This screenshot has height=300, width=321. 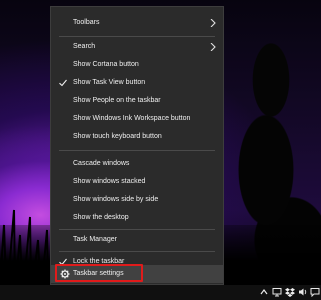 What do you see at coordinates (117, 100) in the screenshot?
I see `menu-item-label: Show People on the taskbar` at bounding box center [117, 100].